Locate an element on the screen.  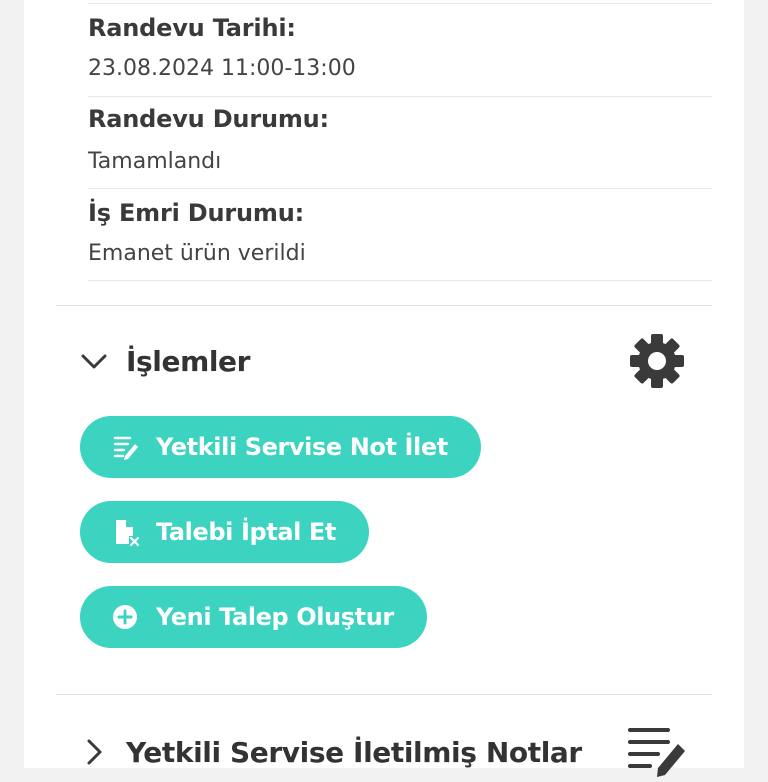
appointment-date-value: 23.08.2024 11:00-13:00 is located at coordinates (222, 68).